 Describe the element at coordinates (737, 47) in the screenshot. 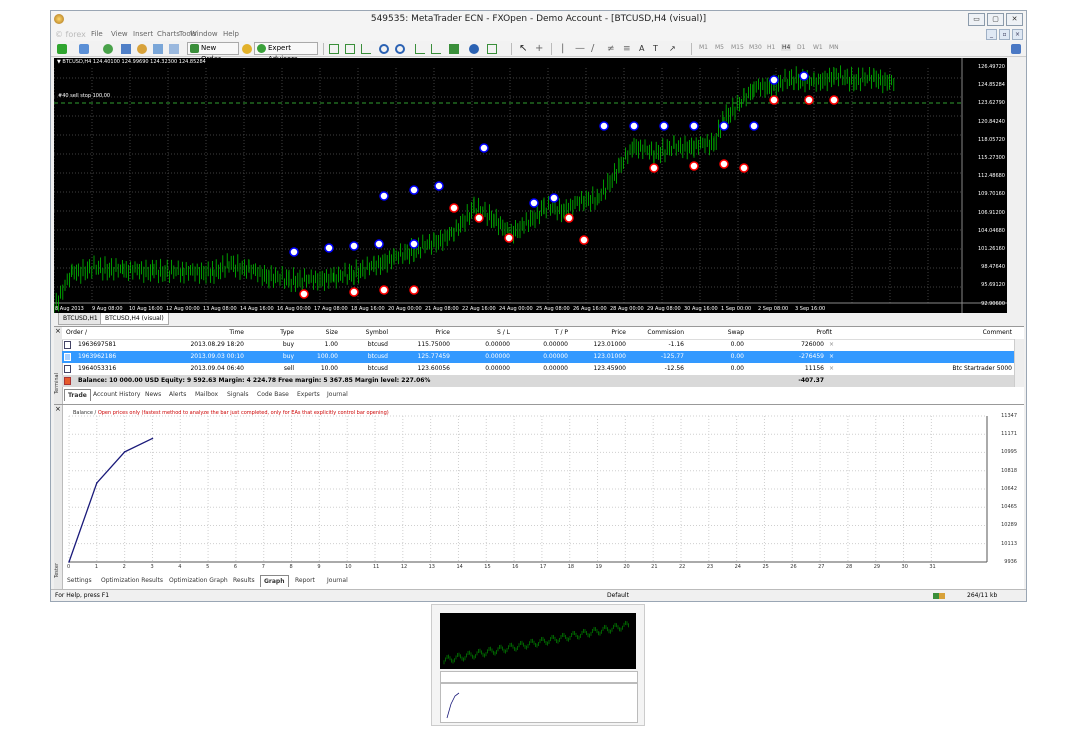

I see `timeframe-m15: M15` at that location.